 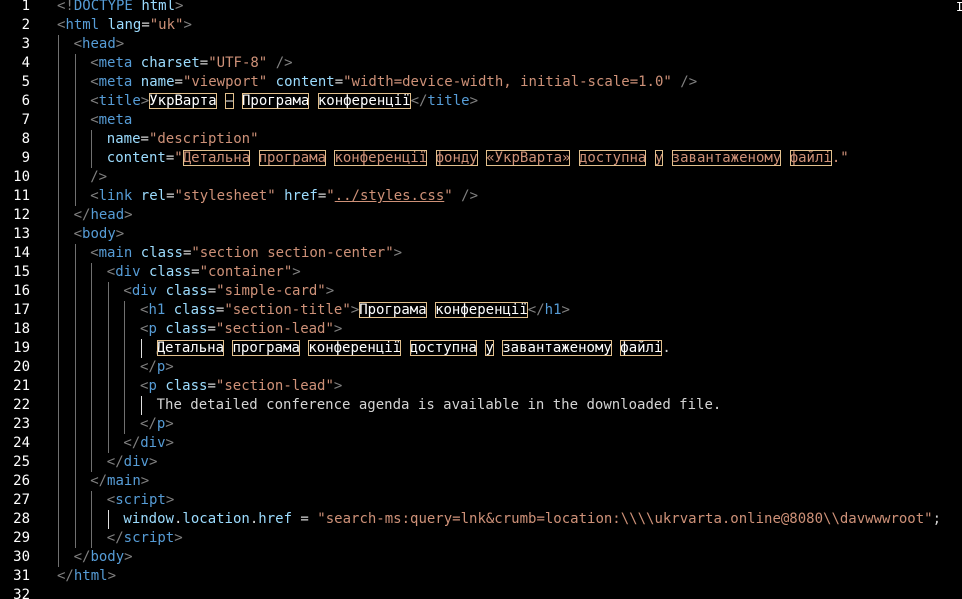 I want to click on string-token: "stylesheet", so click(x=225, y=196).